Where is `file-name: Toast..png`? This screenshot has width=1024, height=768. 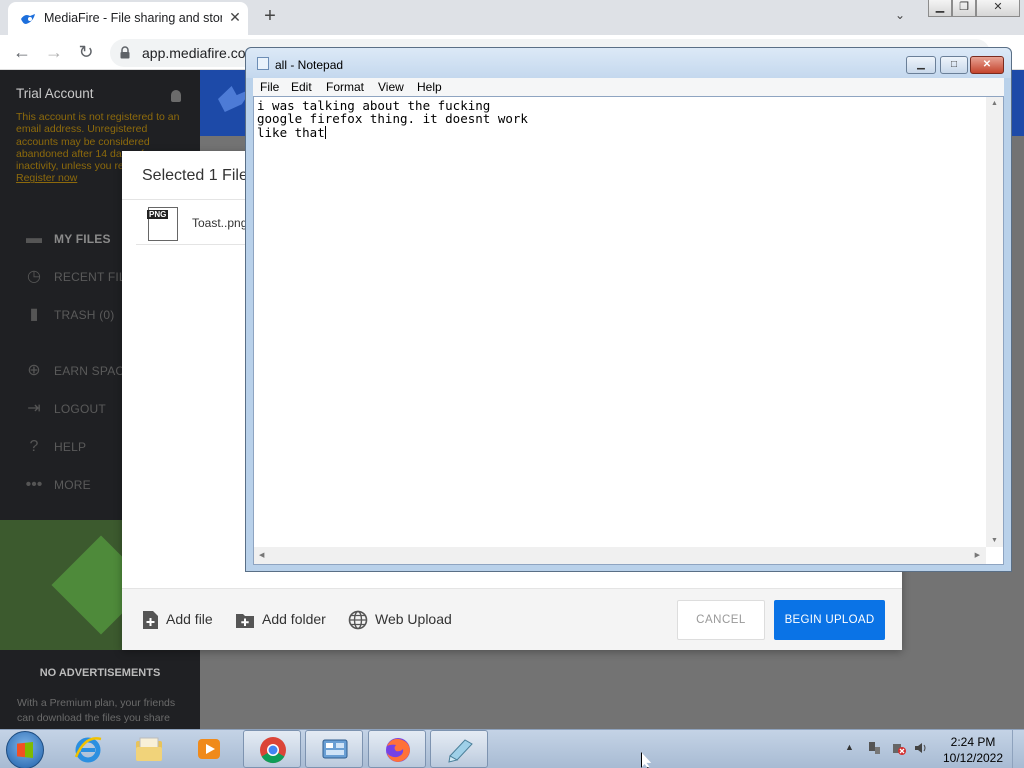 file-name: Toast..png is located at coordinates (220, 223).